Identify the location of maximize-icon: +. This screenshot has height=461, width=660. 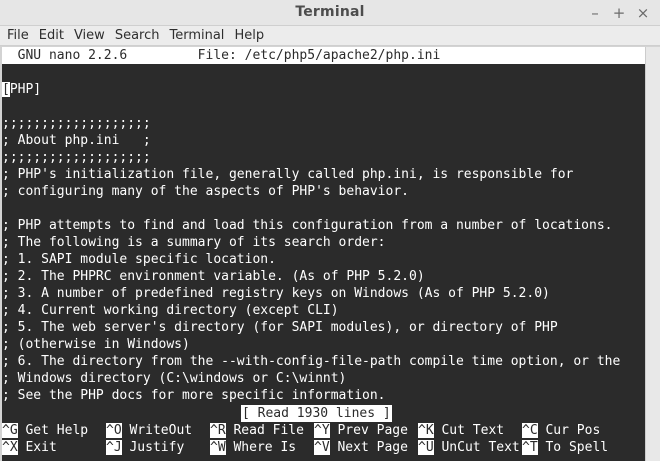
(619, 13).